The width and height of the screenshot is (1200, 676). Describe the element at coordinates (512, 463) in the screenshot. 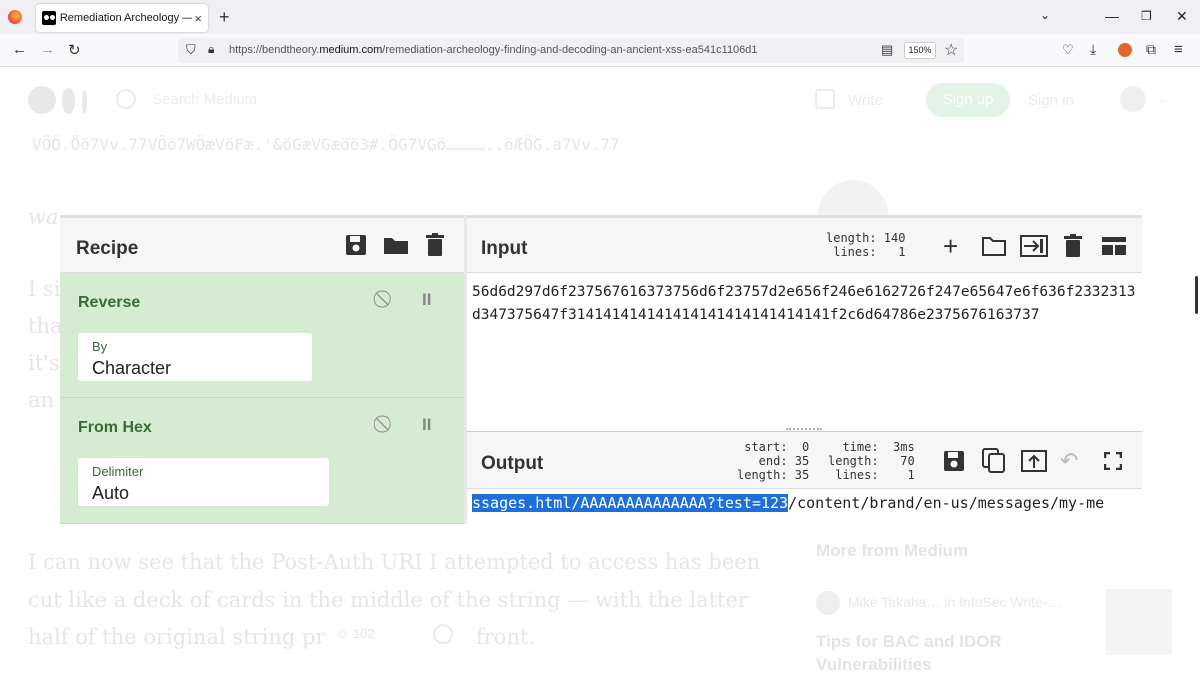

I see `output-label: Output` at that location.